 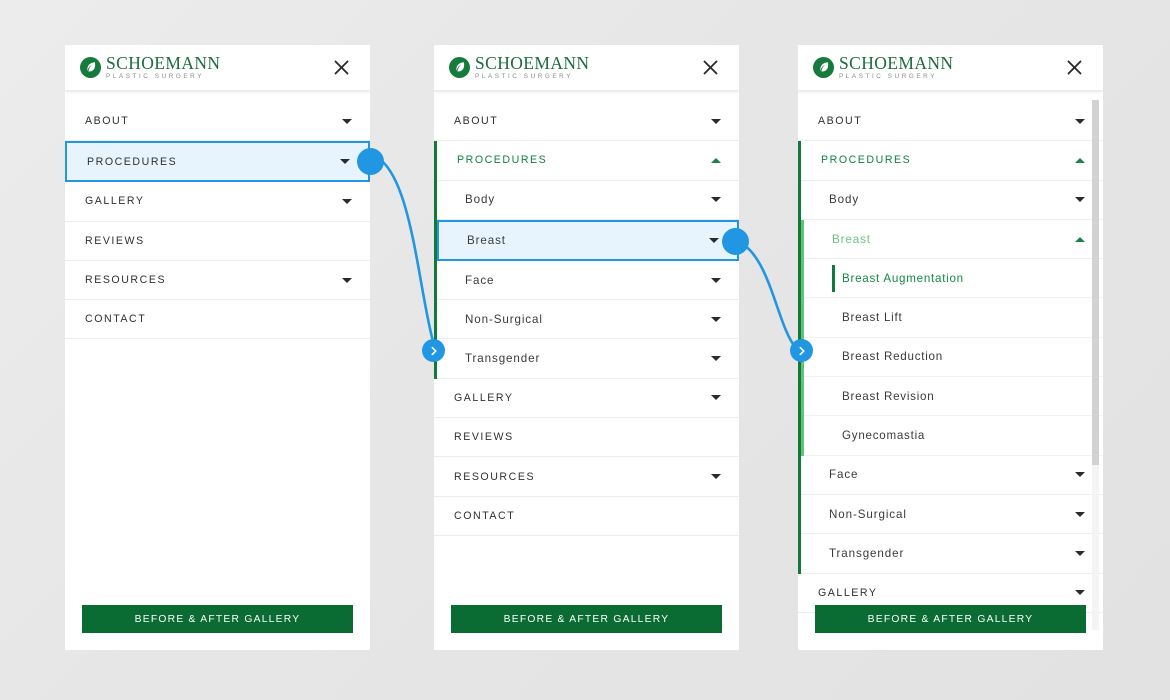 What do you see at coordinates (892, 357) in the screenshot?
I see `procedure-item-label: Breast Reduction` at bounding box center [892, 357].